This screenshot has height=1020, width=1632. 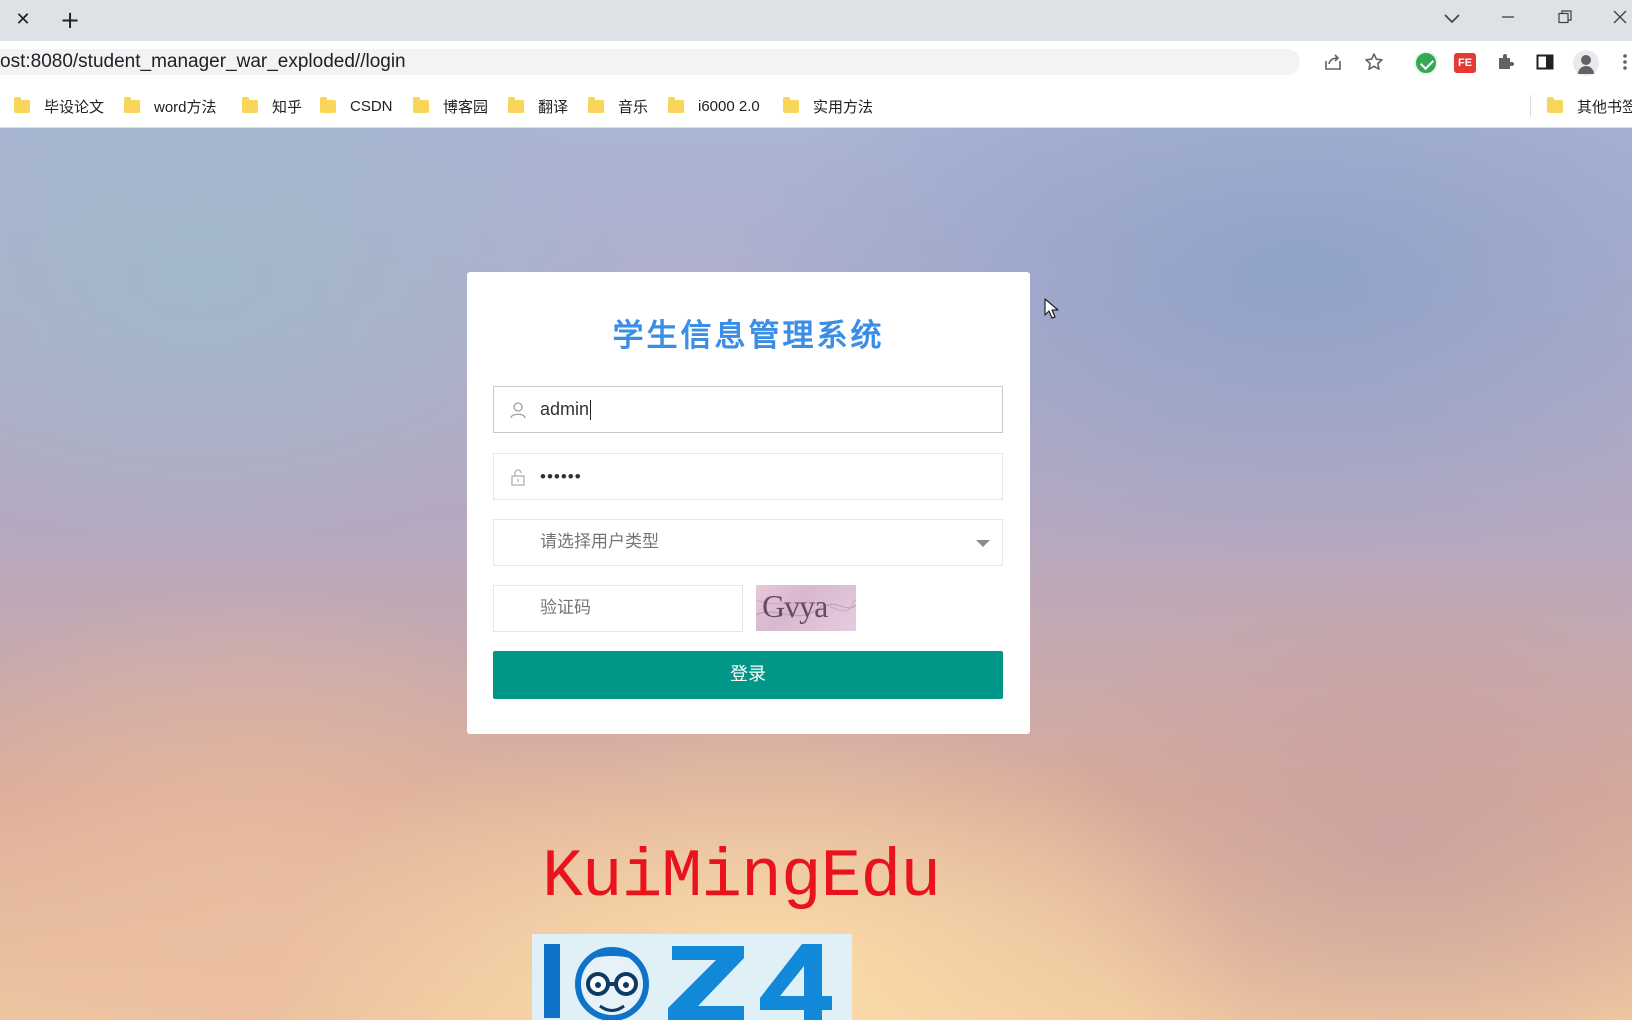 What do you see at coordinates (1623, 63) in the screenshot?
I see `menu-icon` at bounding box center [1623, 63].